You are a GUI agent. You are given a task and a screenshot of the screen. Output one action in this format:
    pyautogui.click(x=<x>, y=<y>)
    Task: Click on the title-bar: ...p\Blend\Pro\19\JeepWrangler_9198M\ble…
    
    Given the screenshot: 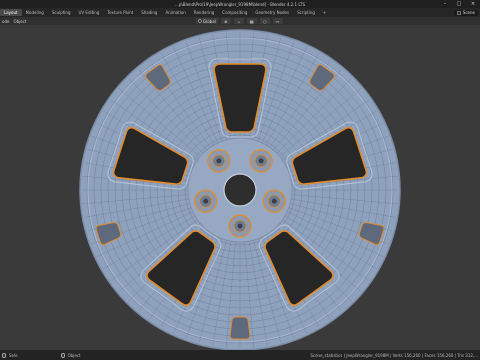 What is the action you would take?
    pyautogui.click(x=240, y=4)
    